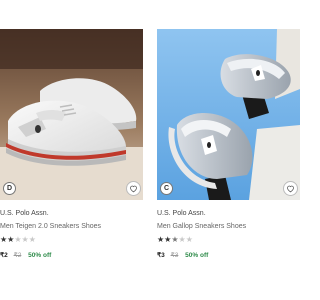 Image resolution: width=320 pixels, height=300 pixels. What do you see at coordinates (161, 255) in the screenshot?
I see `sale-price: ₹3` at bounding box center [161, 255].